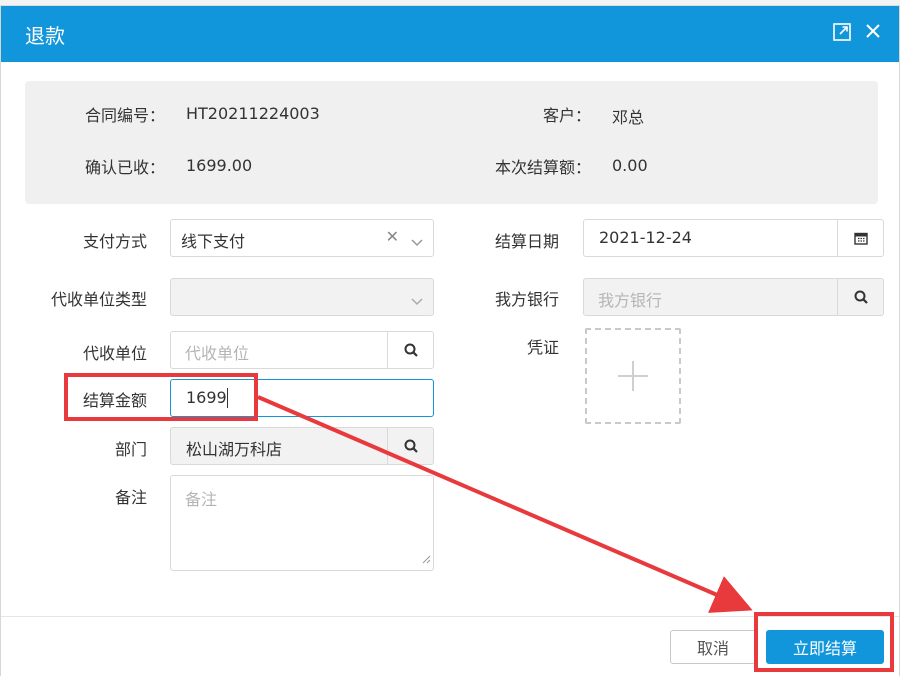 The image size is (900, 676). I want to click on our-bank-search-button, so click(860, 297).